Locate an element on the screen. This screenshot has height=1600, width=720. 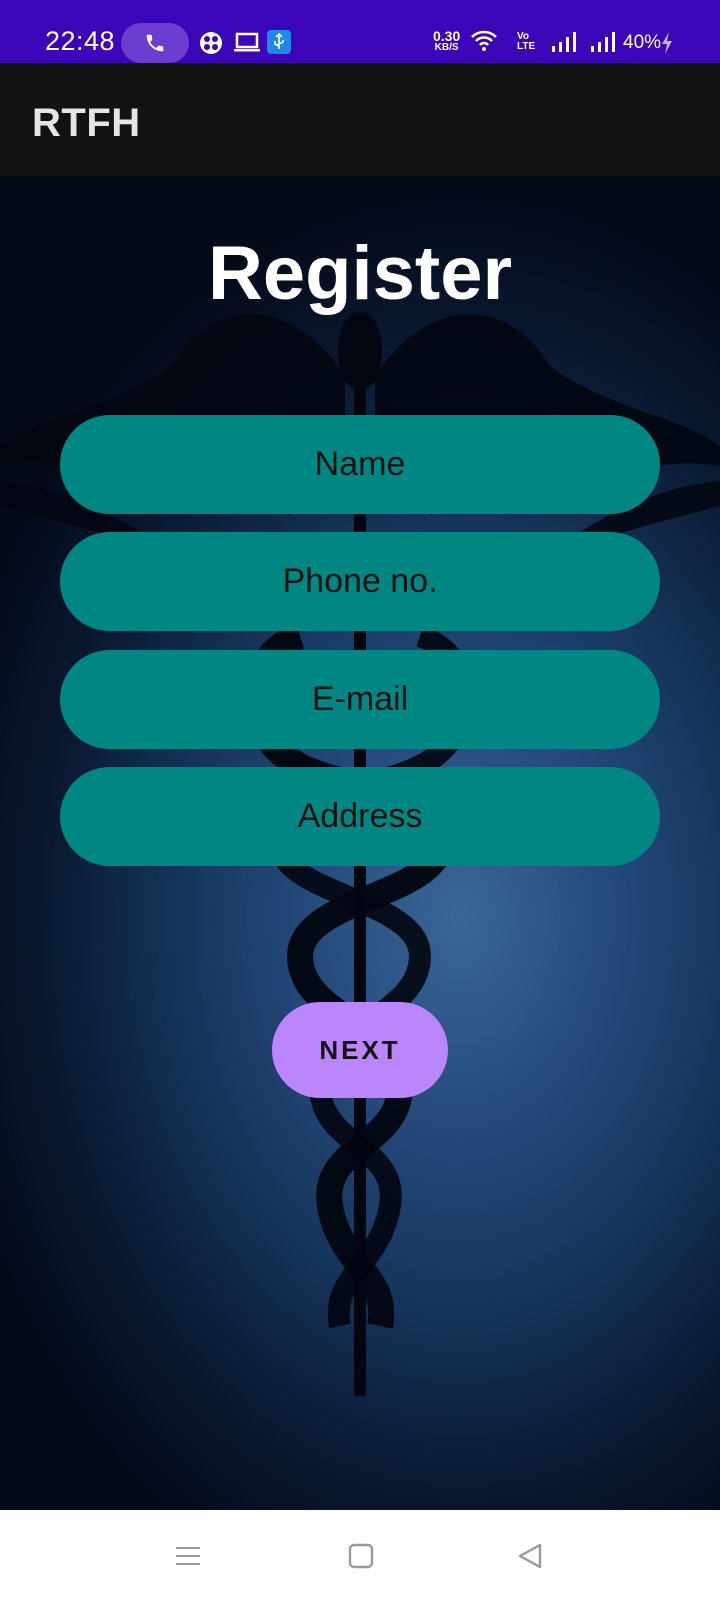
phone-call-icon is located at coordinates (155, 43).